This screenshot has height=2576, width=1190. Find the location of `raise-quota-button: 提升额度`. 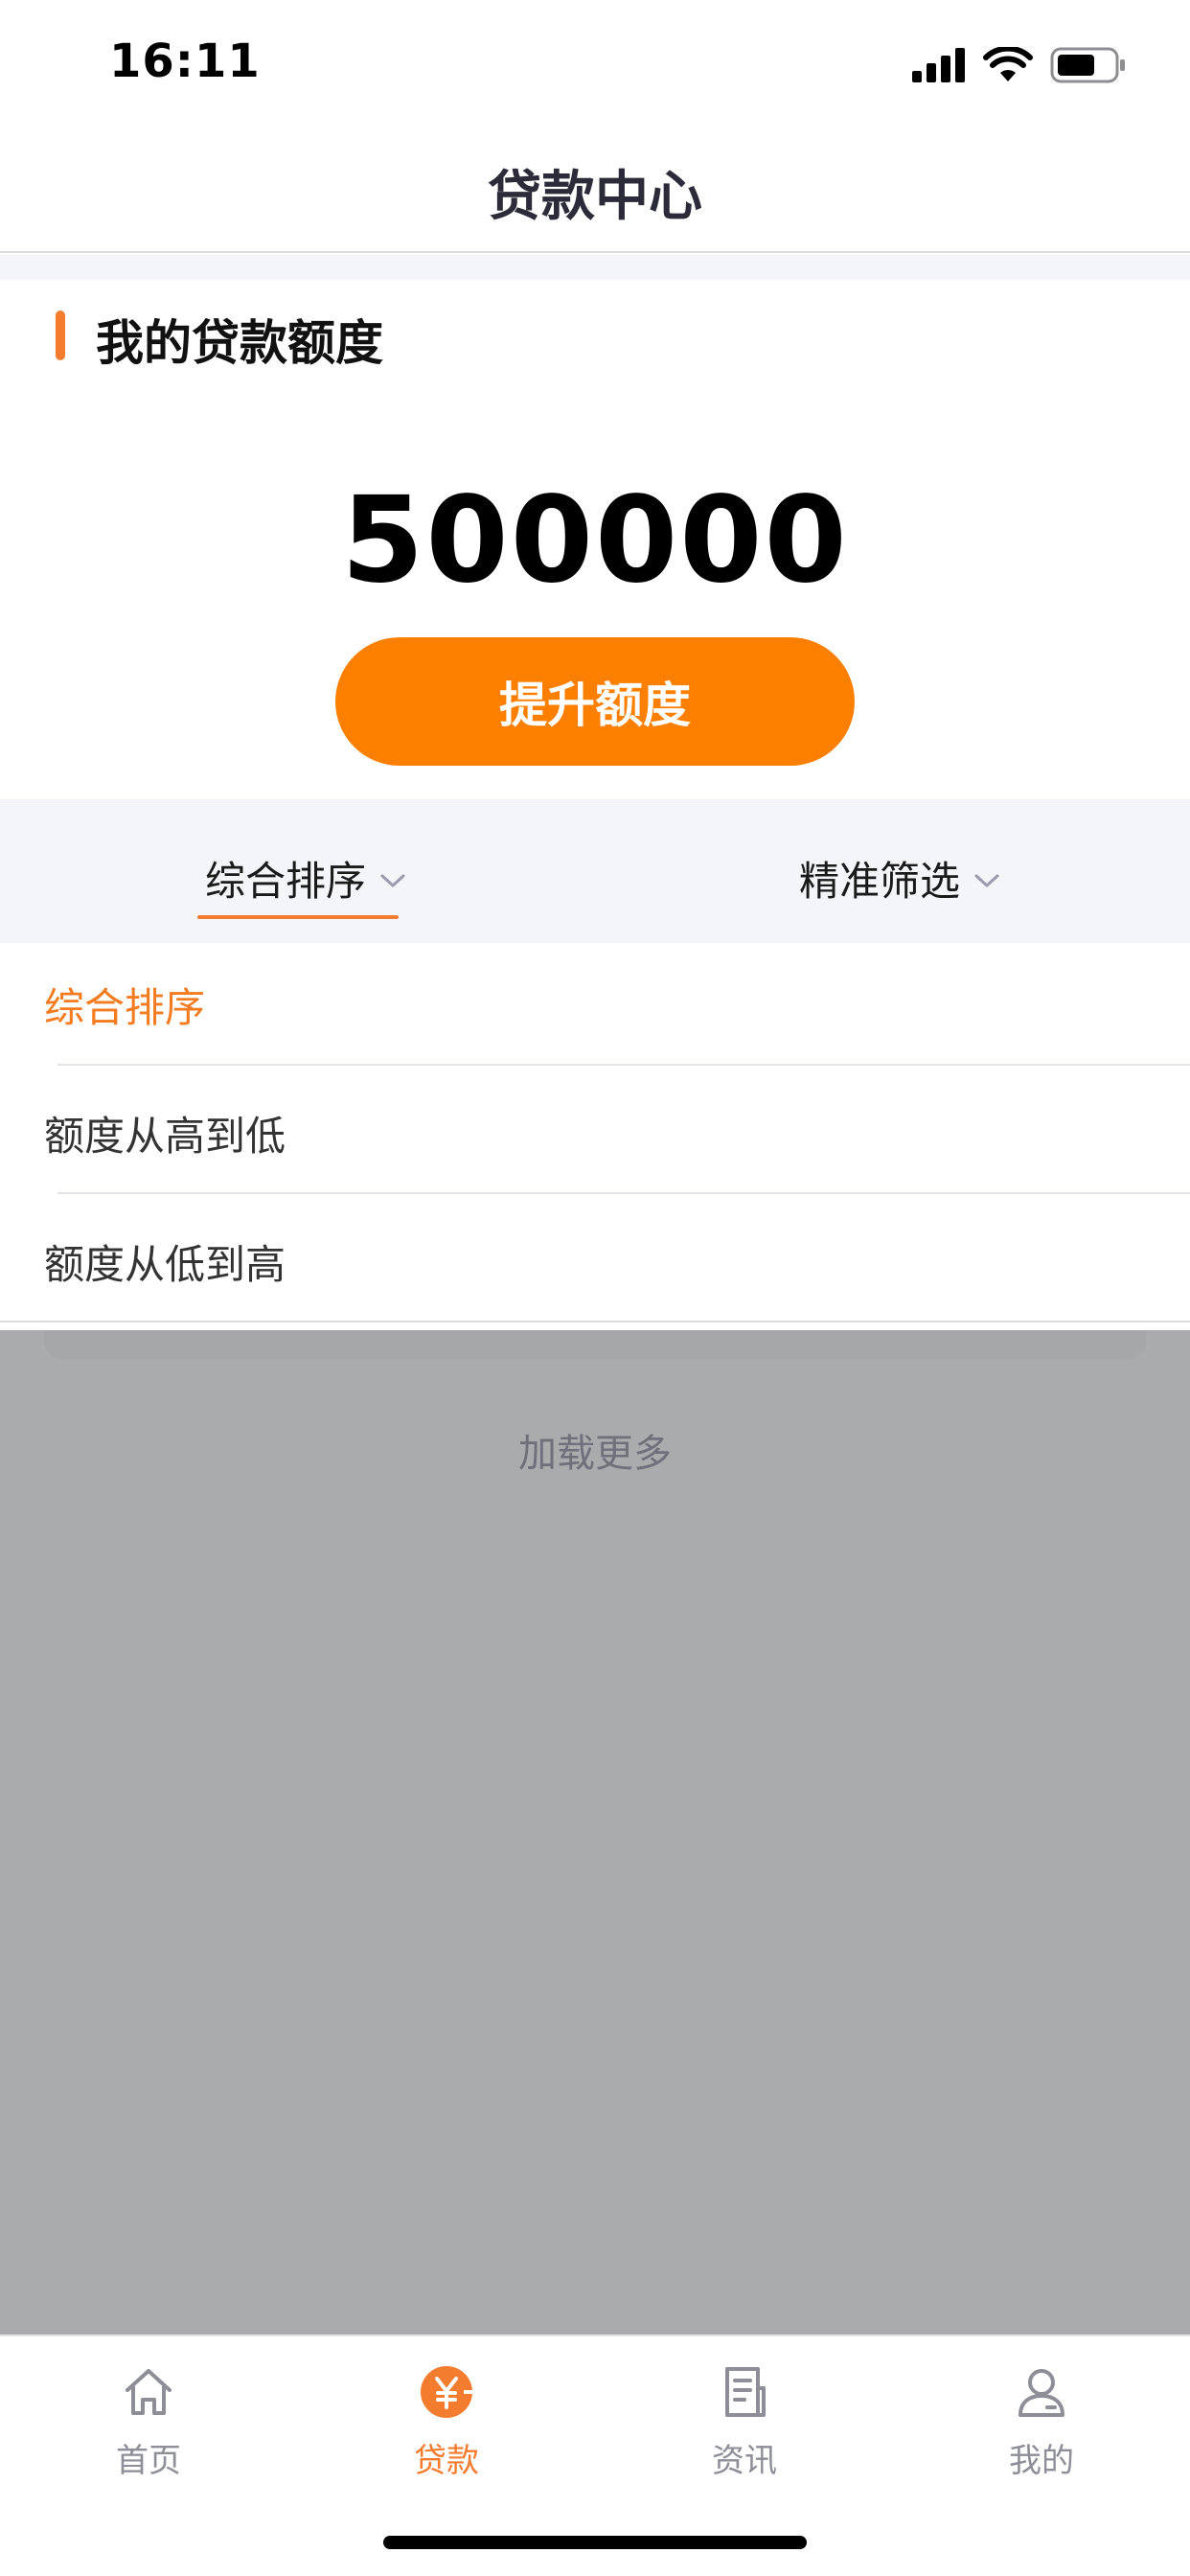

raise-quota-button: 提升额度 is located at coordinates (595, 701).